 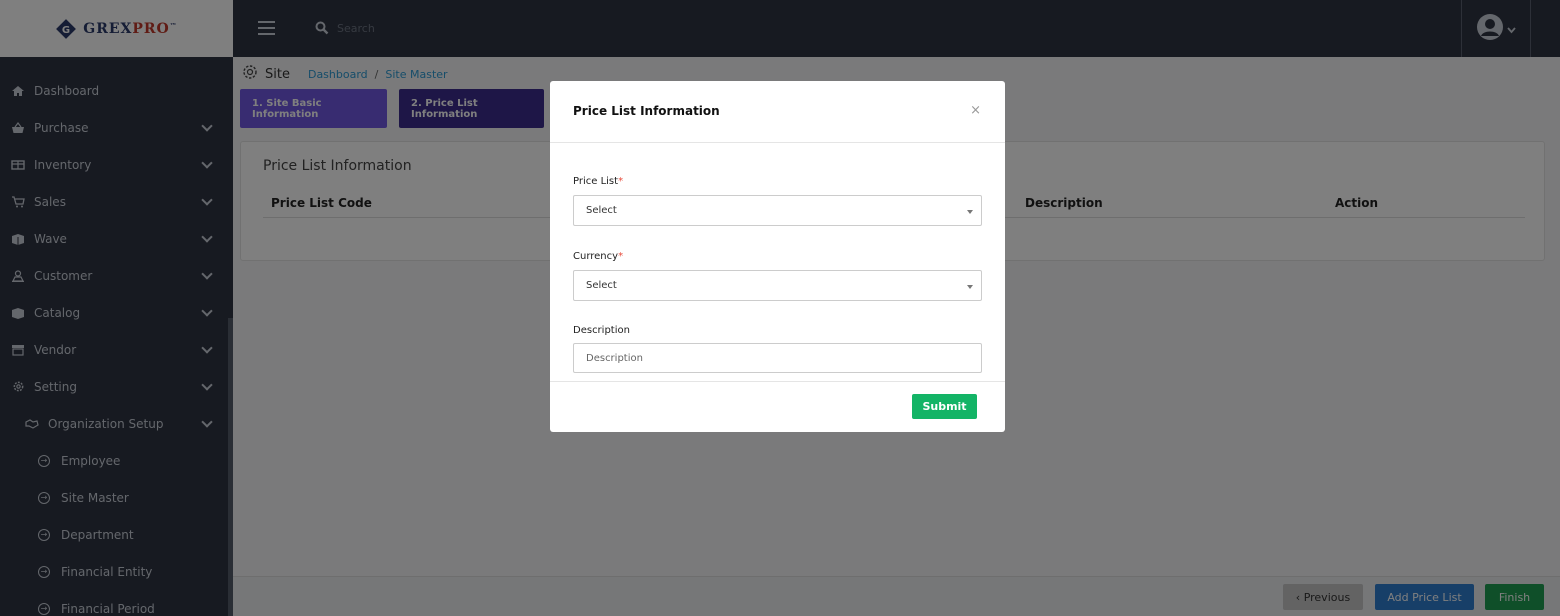 What do you see at coordinates (598, 256) in the screenshot?
I see `currency-label: Currency*` at bounding box center [598, 256].